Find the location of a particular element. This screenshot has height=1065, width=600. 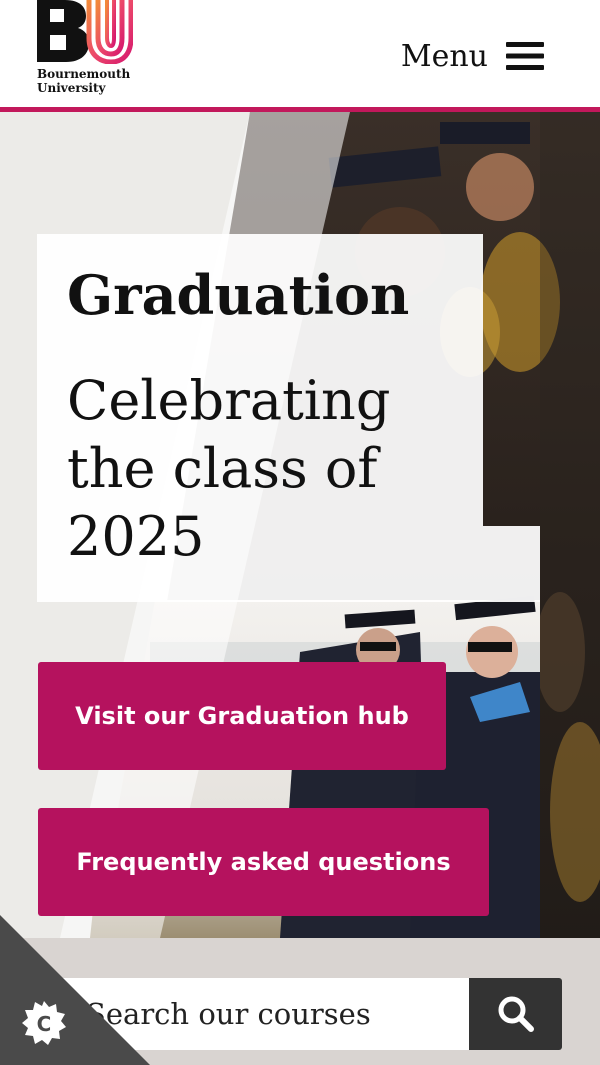

faq-button: Frequently asked questions is located at coordinates (263, 862).